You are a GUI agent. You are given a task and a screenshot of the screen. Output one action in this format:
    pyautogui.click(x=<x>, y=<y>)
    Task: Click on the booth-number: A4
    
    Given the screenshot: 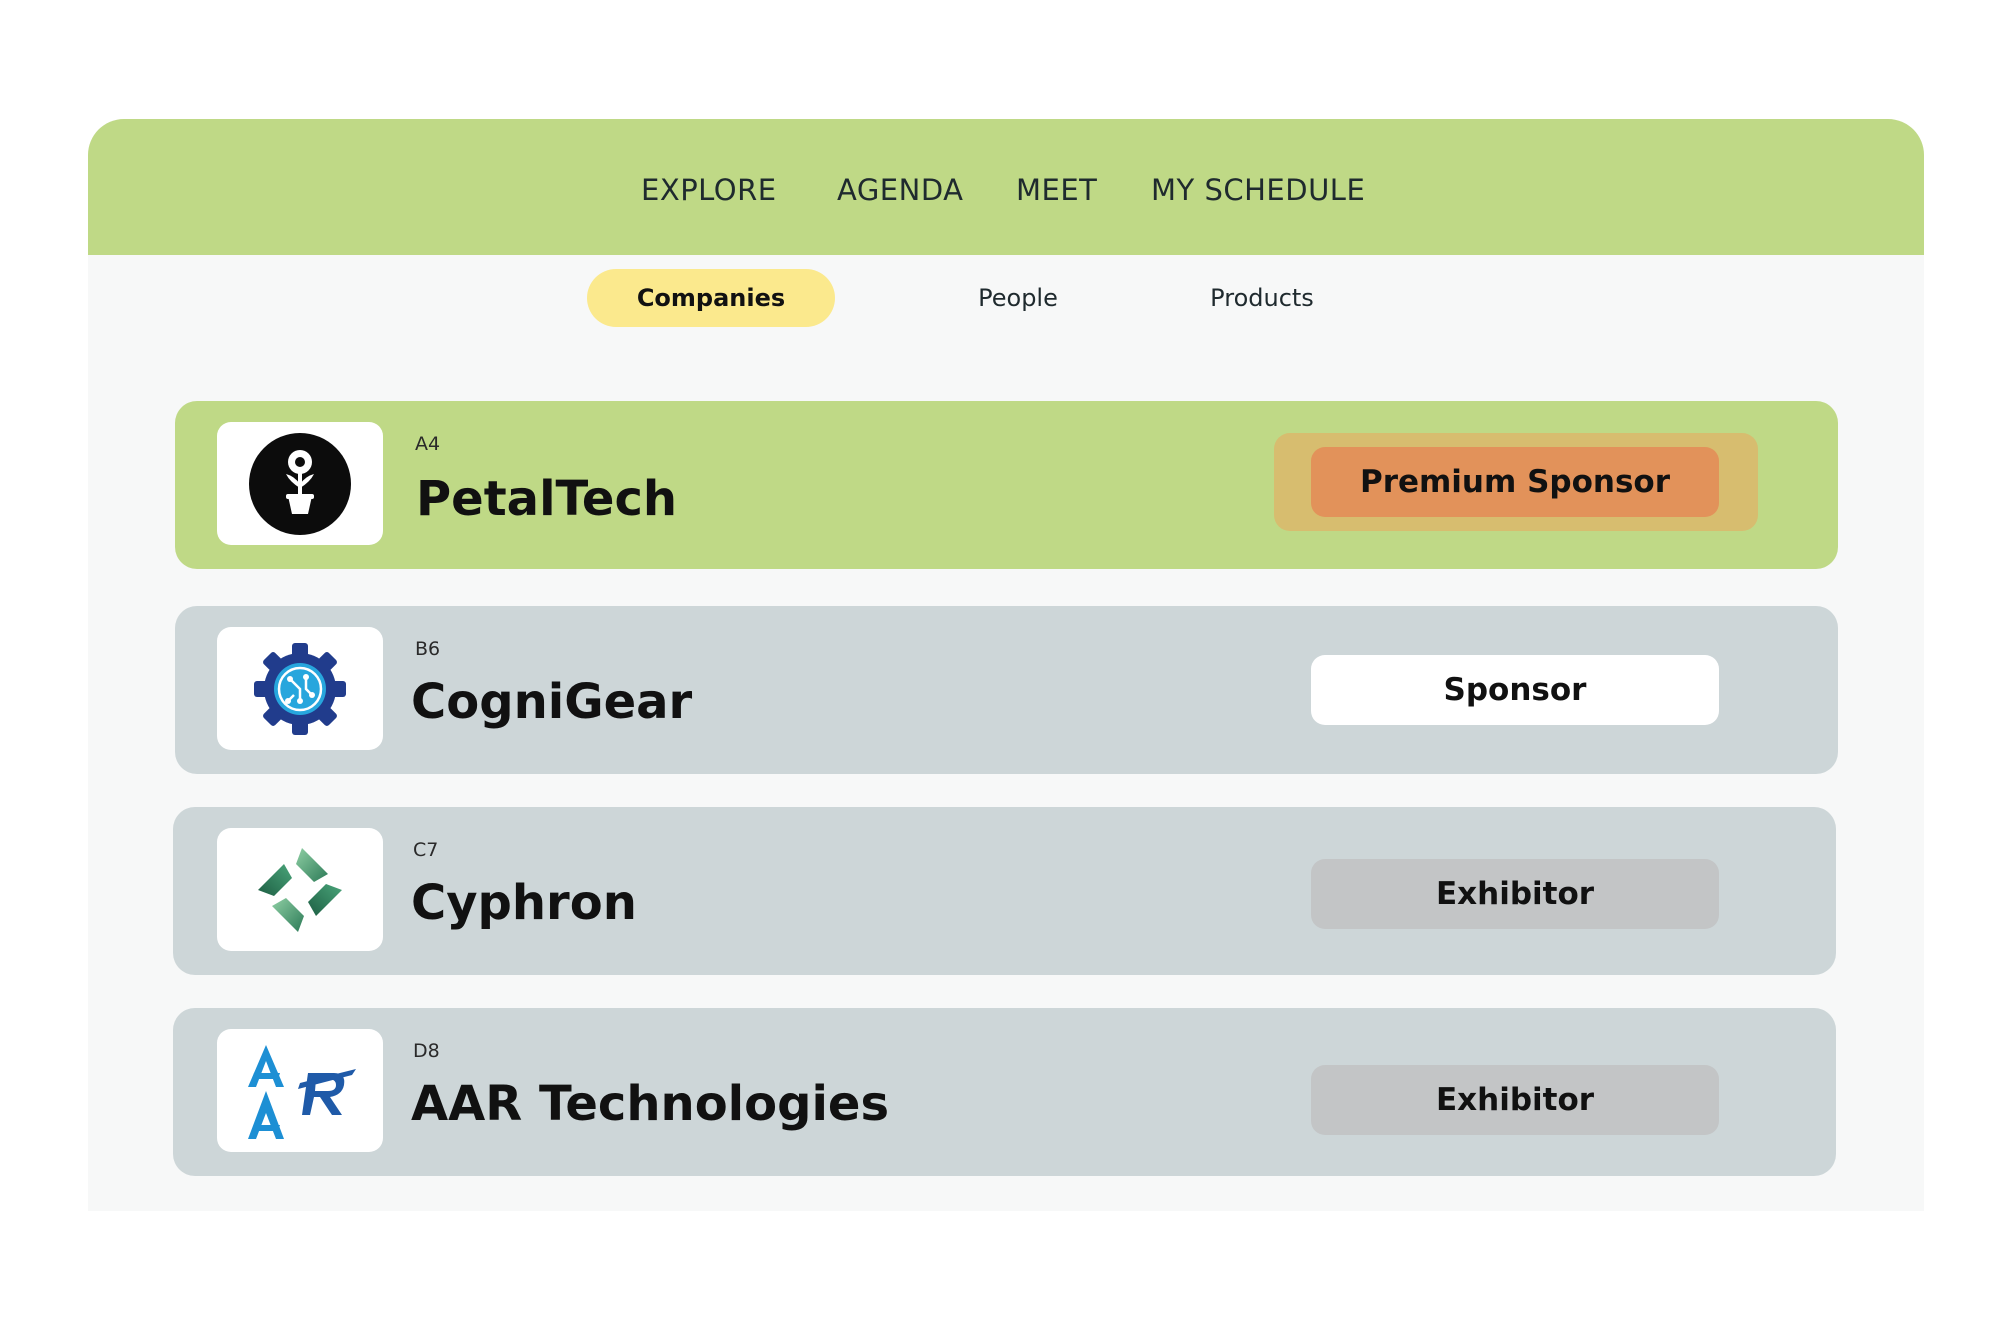 What is the action you would take?
    pyautogui.click(x=428, y=444)
    